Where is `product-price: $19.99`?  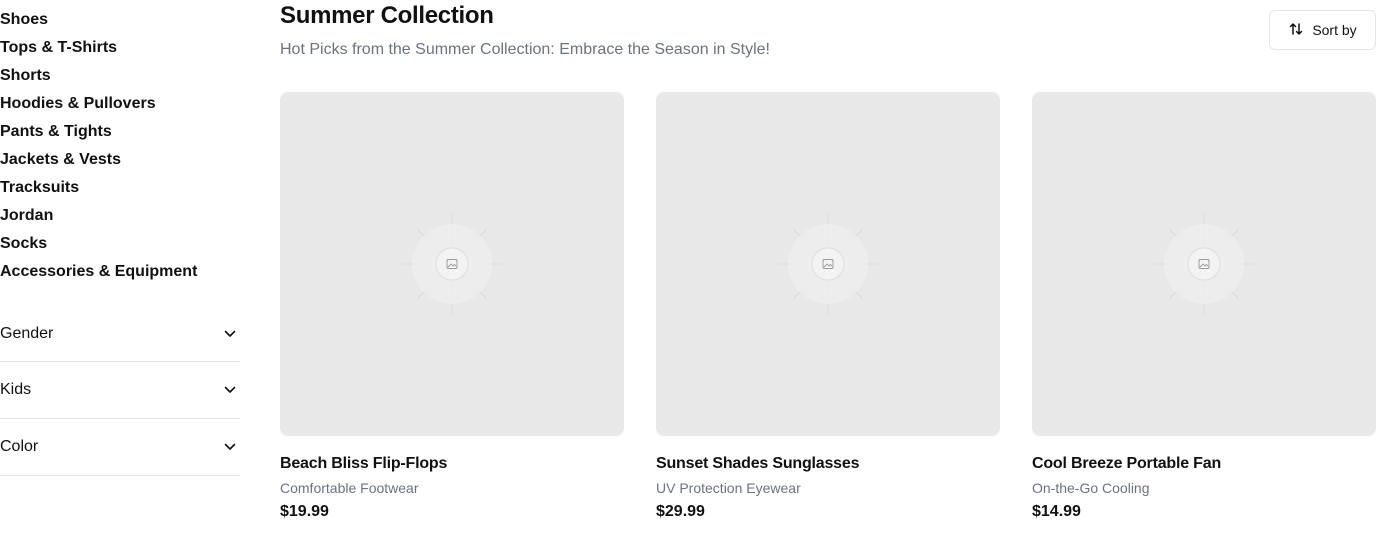 product-price: $19.99 is located at coordinates (304, 511).